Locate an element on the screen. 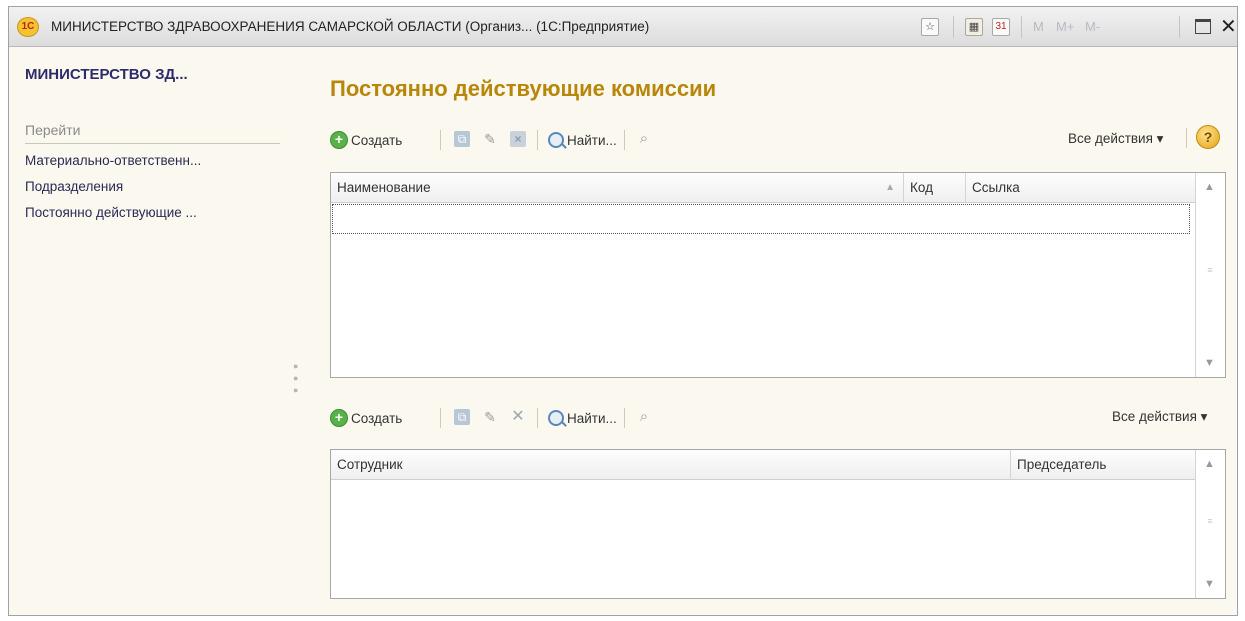 The image size is (1245, 621). table-row-selected is located at coordinates (761, 219).